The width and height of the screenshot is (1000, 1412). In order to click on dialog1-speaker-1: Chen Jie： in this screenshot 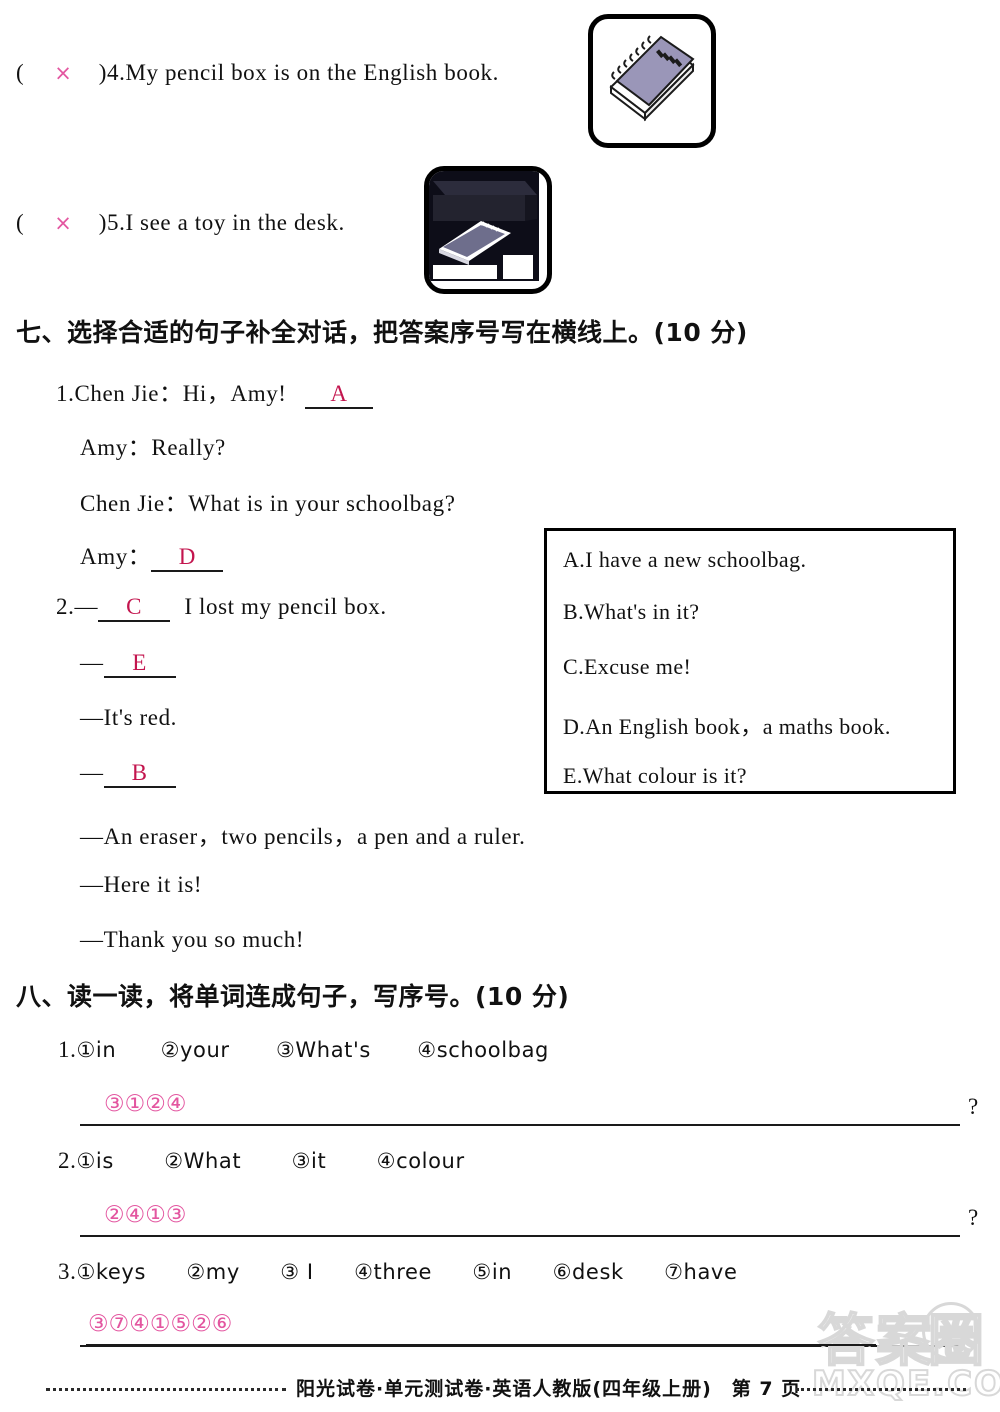, I will do `click(128, 393)`.